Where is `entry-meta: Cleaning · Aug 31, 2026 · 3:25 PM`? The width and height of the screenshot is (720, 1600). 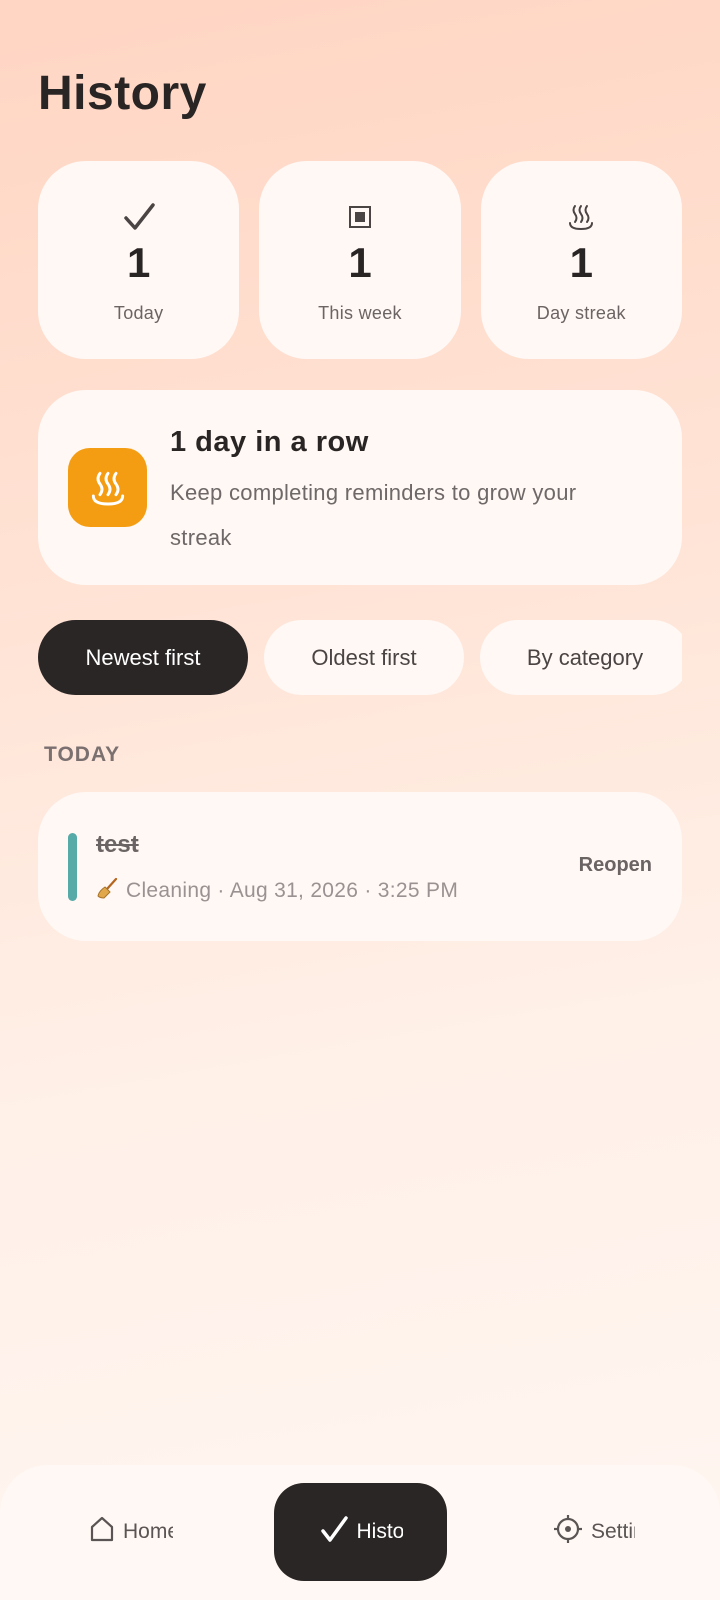
entry-meta: Cleaning · Aug 31, 2026 · 3:25 PM is located at coordinates (277, 891).